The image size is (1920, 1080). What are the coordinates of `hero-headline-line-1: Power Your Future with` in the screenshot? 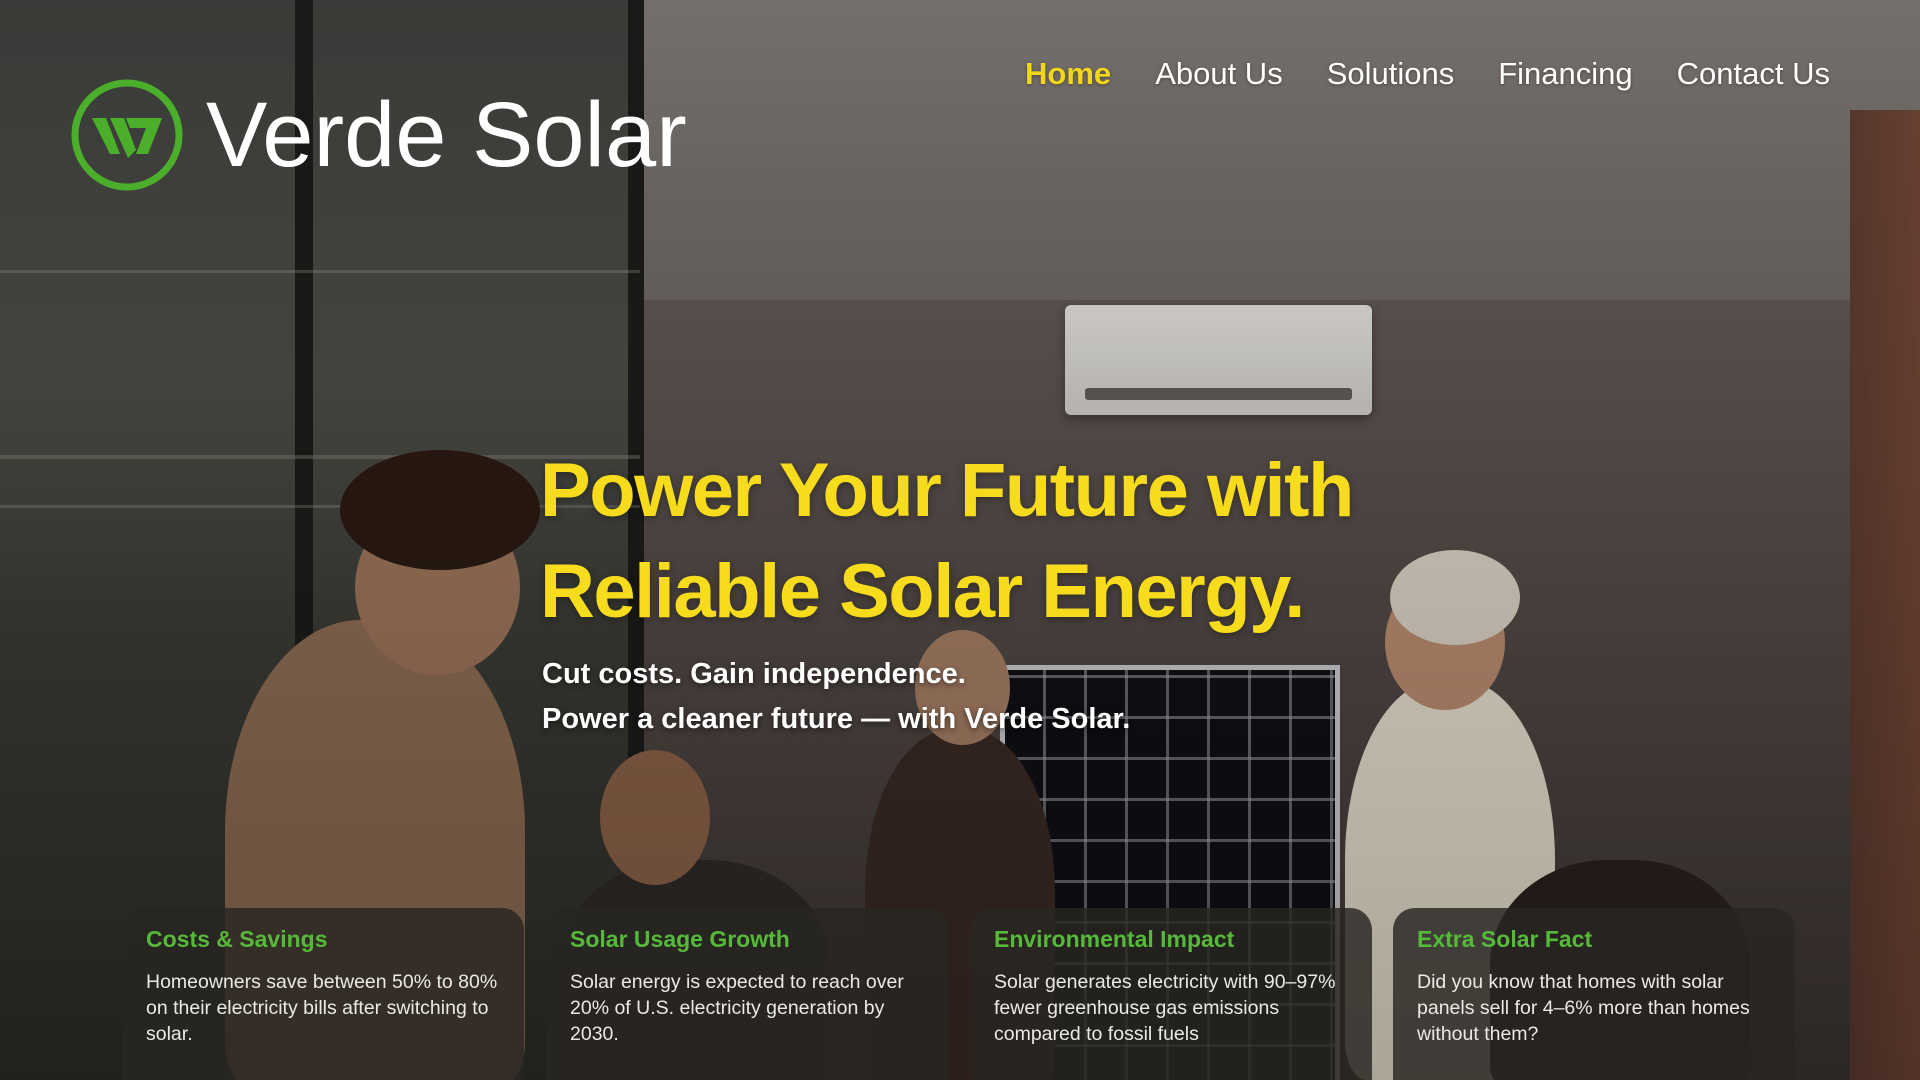 It's located at (947, 490).